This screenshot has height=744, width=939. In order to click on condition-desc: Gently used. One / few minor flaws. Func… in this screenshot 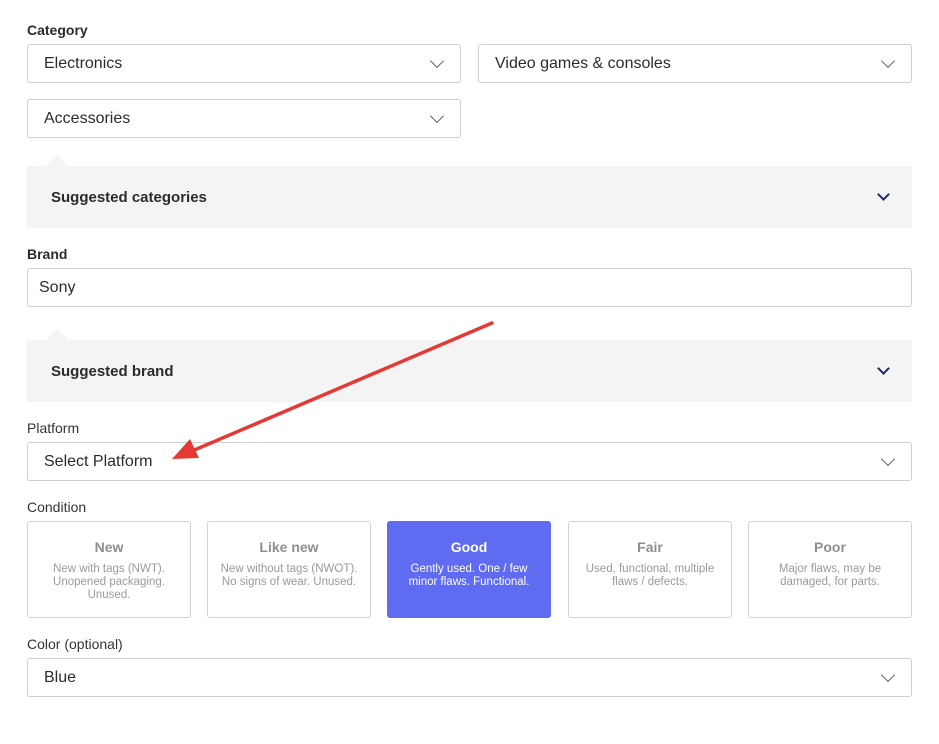, I will do `click(469, 575)`.